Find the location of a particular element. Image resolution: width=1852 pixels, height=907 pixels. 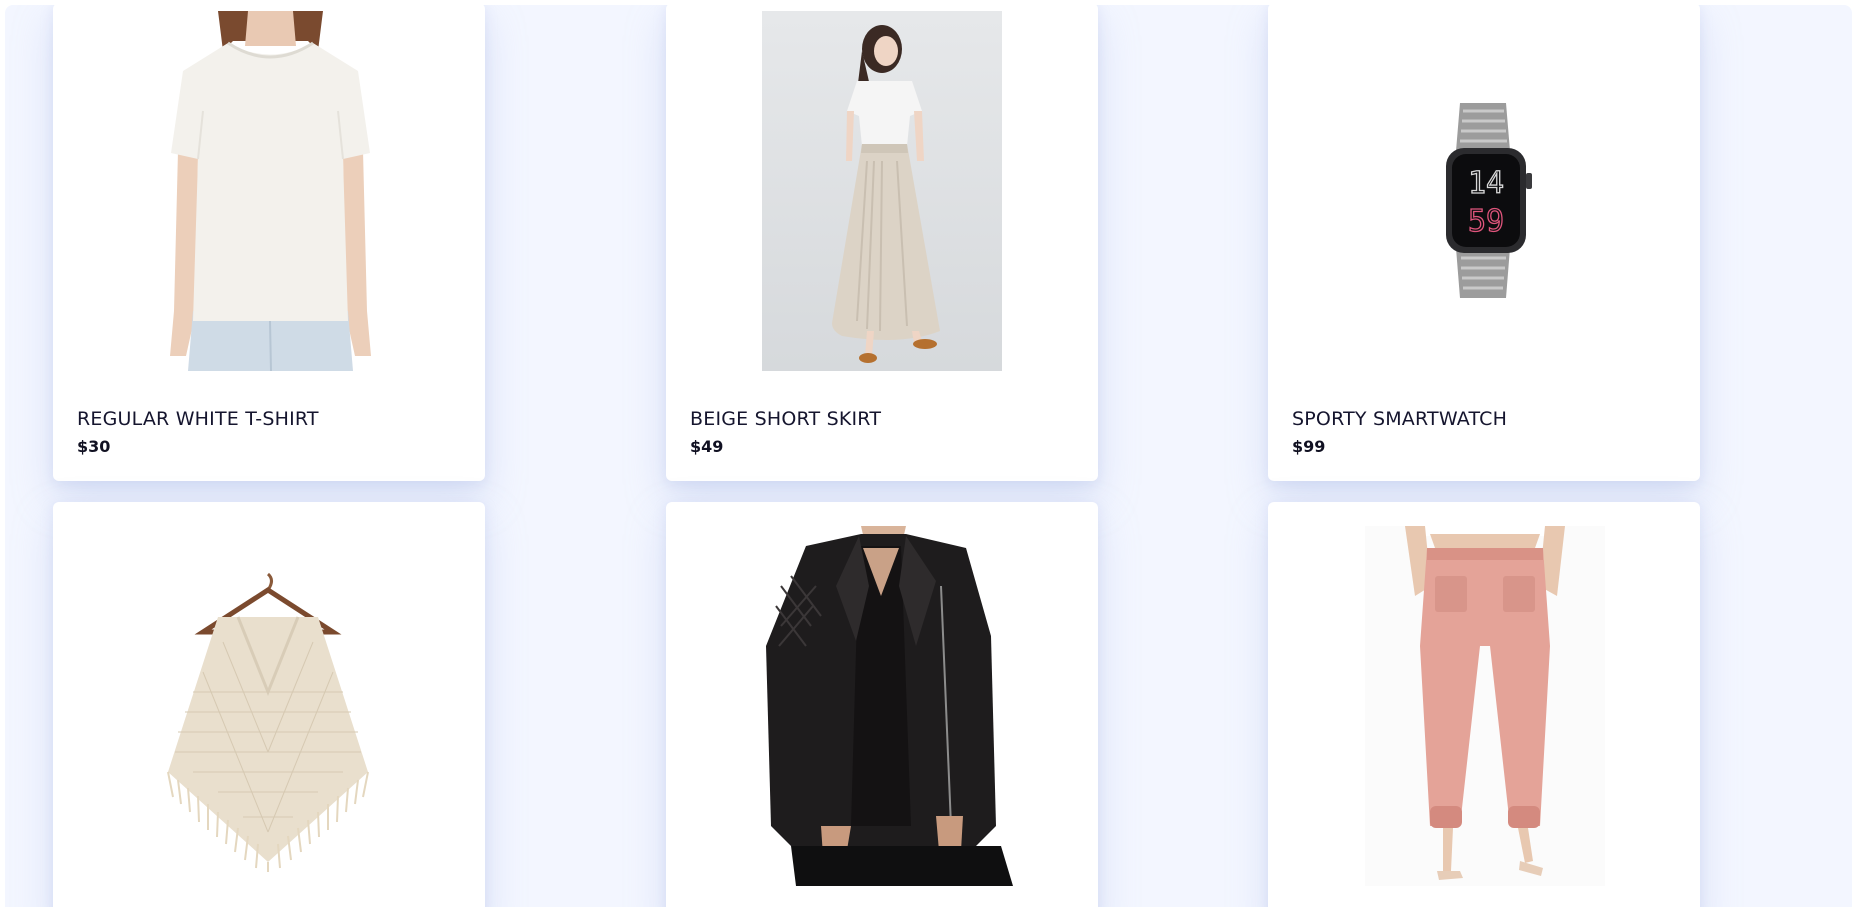

product-card-knit-poncho is located at coordinates (269, 704).